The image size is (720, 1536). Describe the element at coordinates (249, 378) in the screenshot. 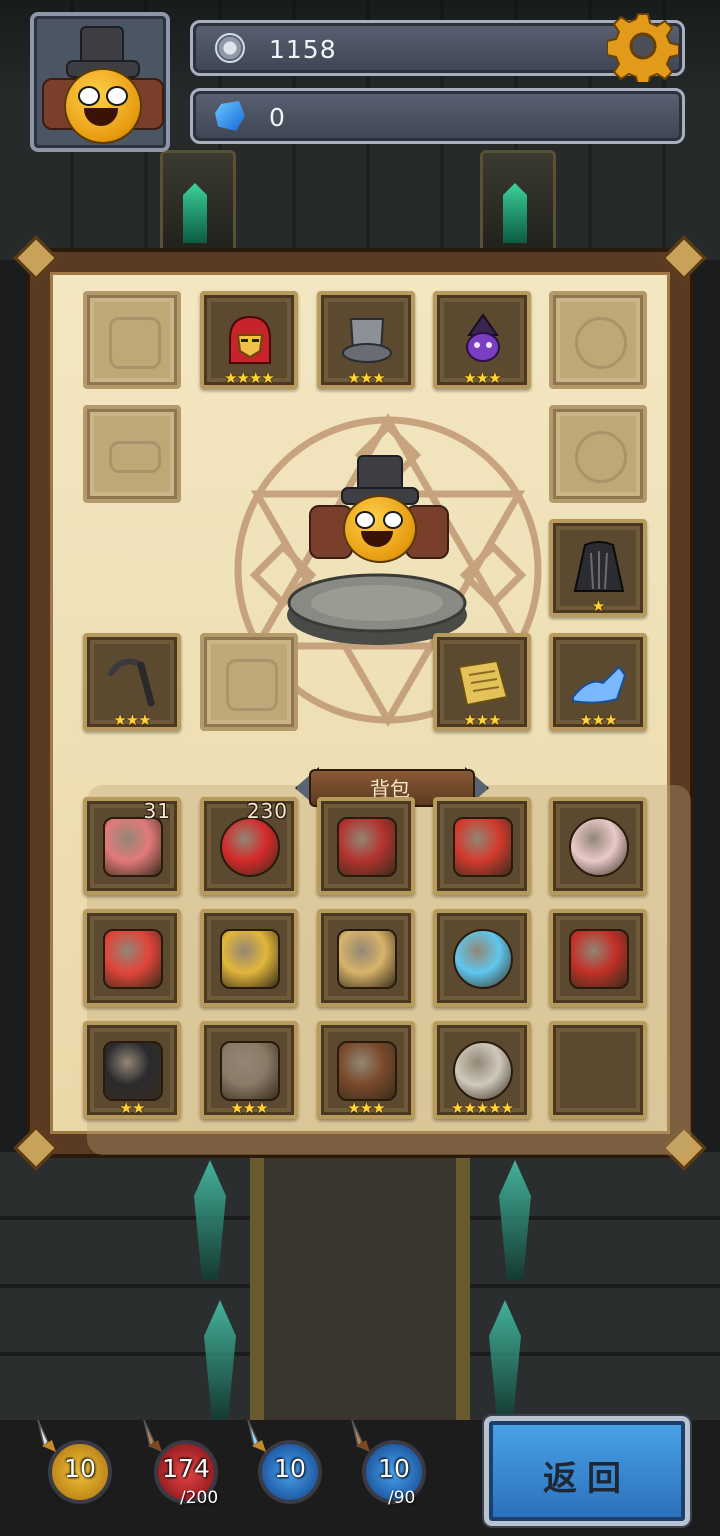

I see `rarity-stars: ★★★★` at that location.